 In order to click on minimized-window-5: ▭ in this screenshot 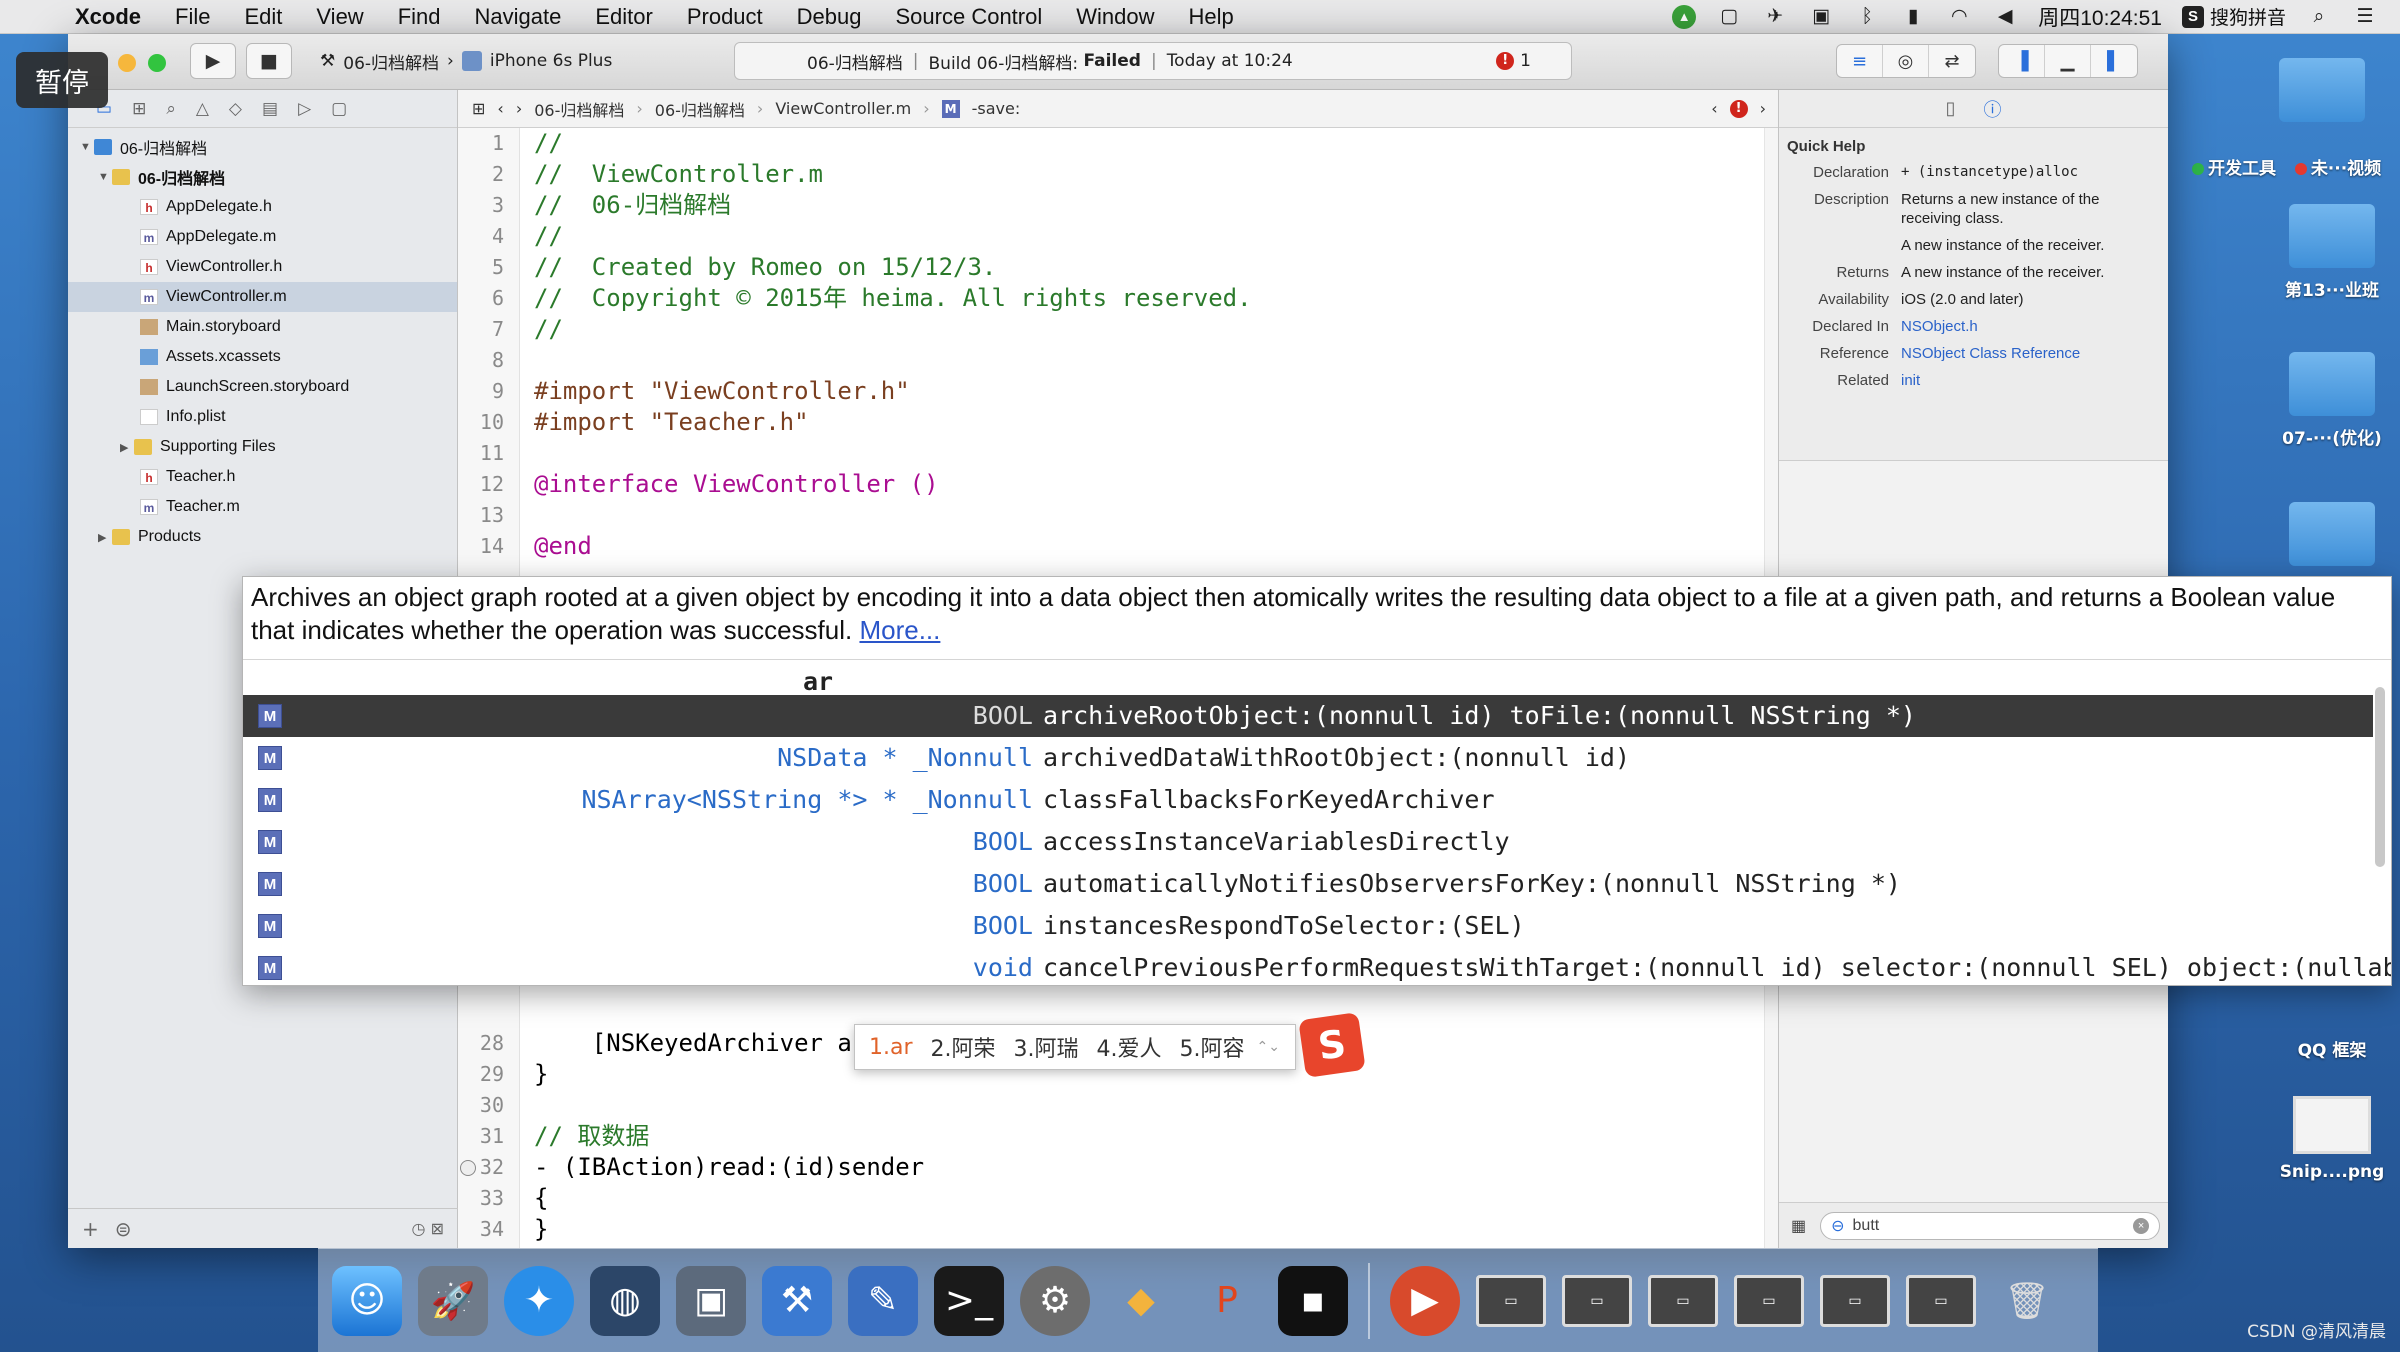, I will do `click(1855, 1300)`.